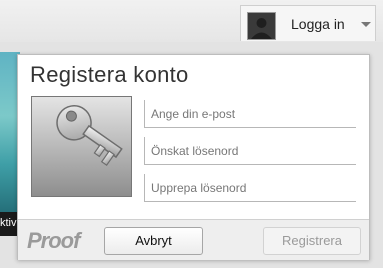 Image resolution: width=383 pixels, height=268 pixels. Describe the element at coordinates (53, 240) in the screenshot. I see `proof-logo: Proof` at that location.